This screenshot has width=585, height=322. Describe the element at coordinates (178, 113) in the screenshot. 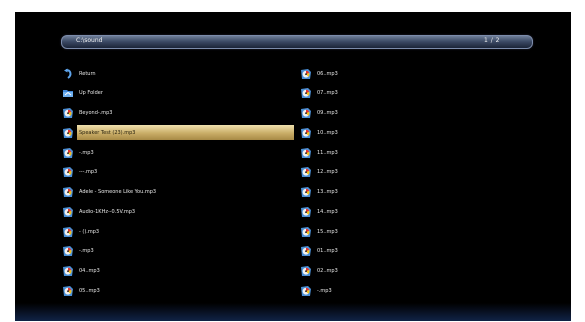

I see `file-list-item: Beyond-.mp3` at that location.